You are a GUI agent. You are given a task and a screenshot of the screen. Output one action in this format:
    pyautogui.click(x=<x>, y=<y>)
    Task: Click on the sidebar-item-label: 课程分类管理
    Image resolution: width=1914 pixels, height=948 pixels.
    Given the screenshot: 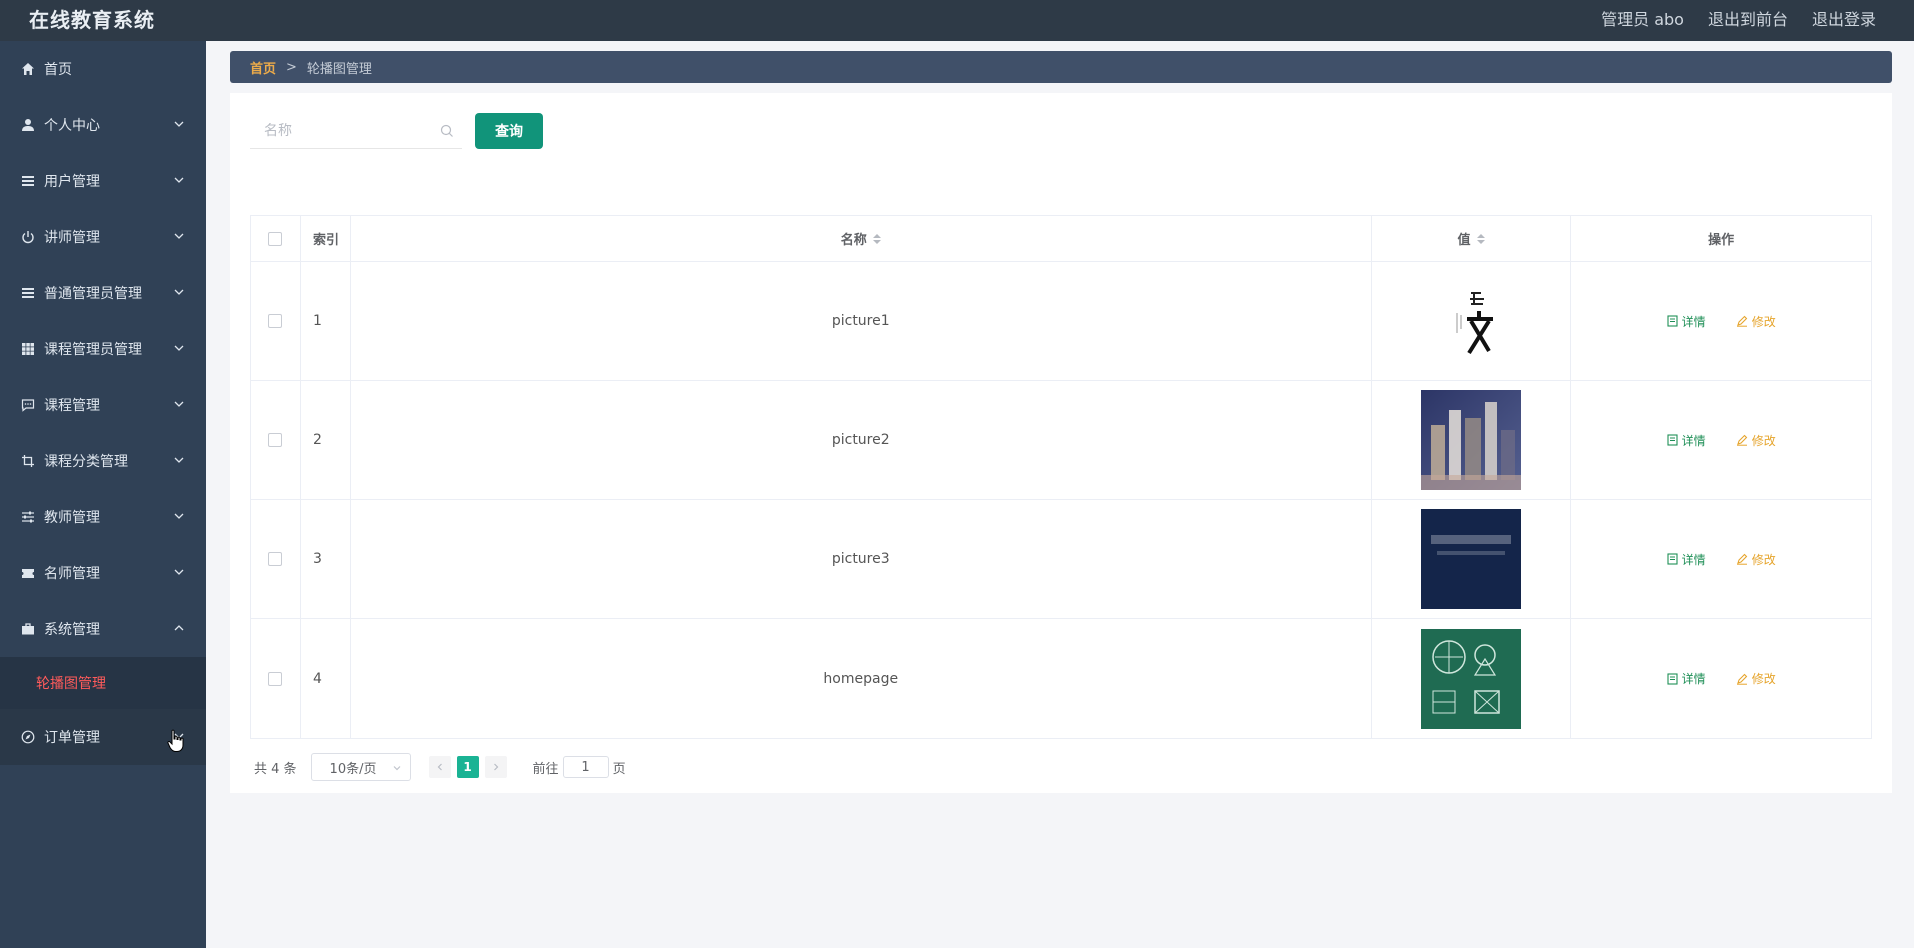 What is the action you would take?
    pyautogui.click(x=86, y=462)
    